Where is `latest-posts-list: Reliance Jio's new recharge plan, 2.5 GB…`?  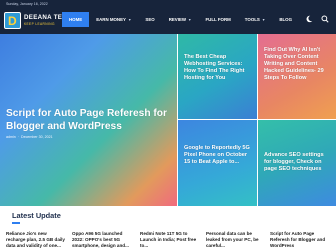
latest-posts-list: Reliance Jio's new recharge plan, 2.5 GB… is located at coordinates (168, 241).